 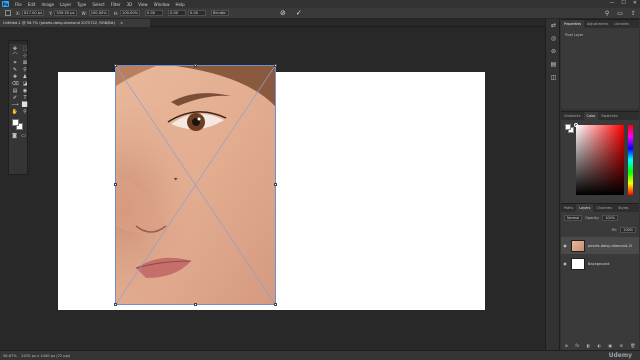 I want to click on brush-tool-icon: ✚, so click(x=15, y=77).